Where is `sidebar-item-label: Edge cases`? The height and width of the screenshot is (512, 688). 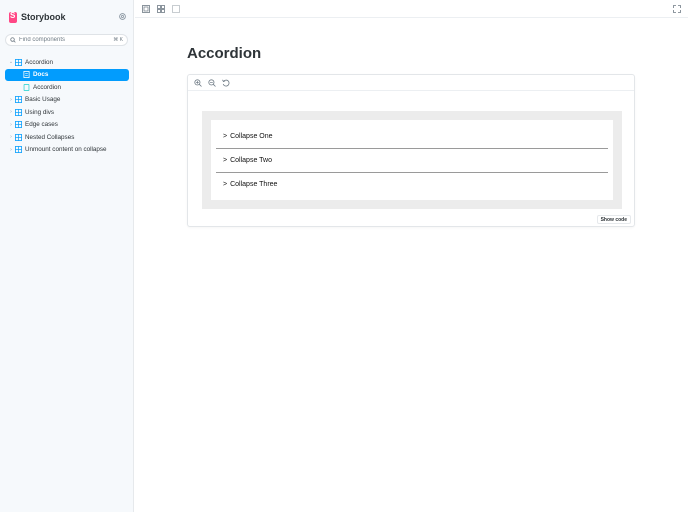 sidebar-item-label: Edge cases is located at coordinates (41, 125).